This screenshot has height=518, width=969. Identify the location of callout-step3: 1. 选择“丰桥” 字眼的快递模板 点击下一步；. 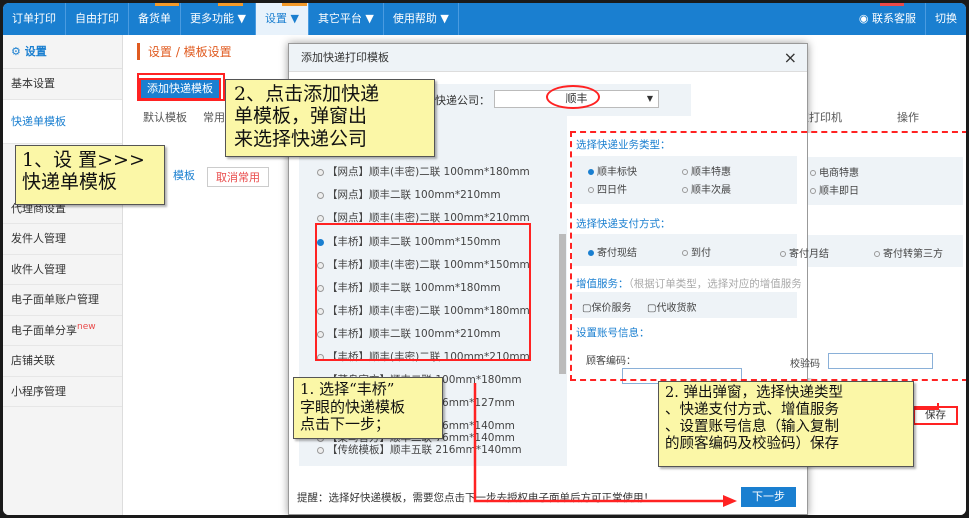
(368, 408).